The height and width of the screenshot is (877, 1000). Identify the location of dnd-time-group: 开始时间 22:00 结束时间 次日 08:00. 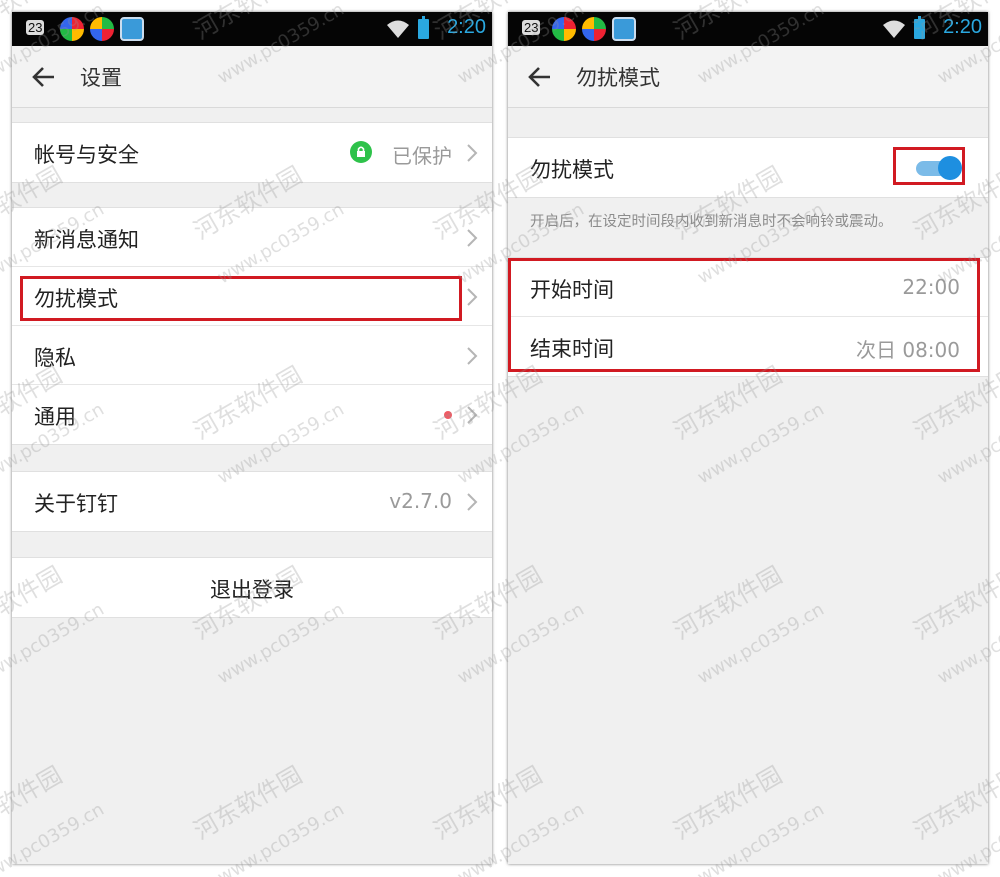
(748, 317).